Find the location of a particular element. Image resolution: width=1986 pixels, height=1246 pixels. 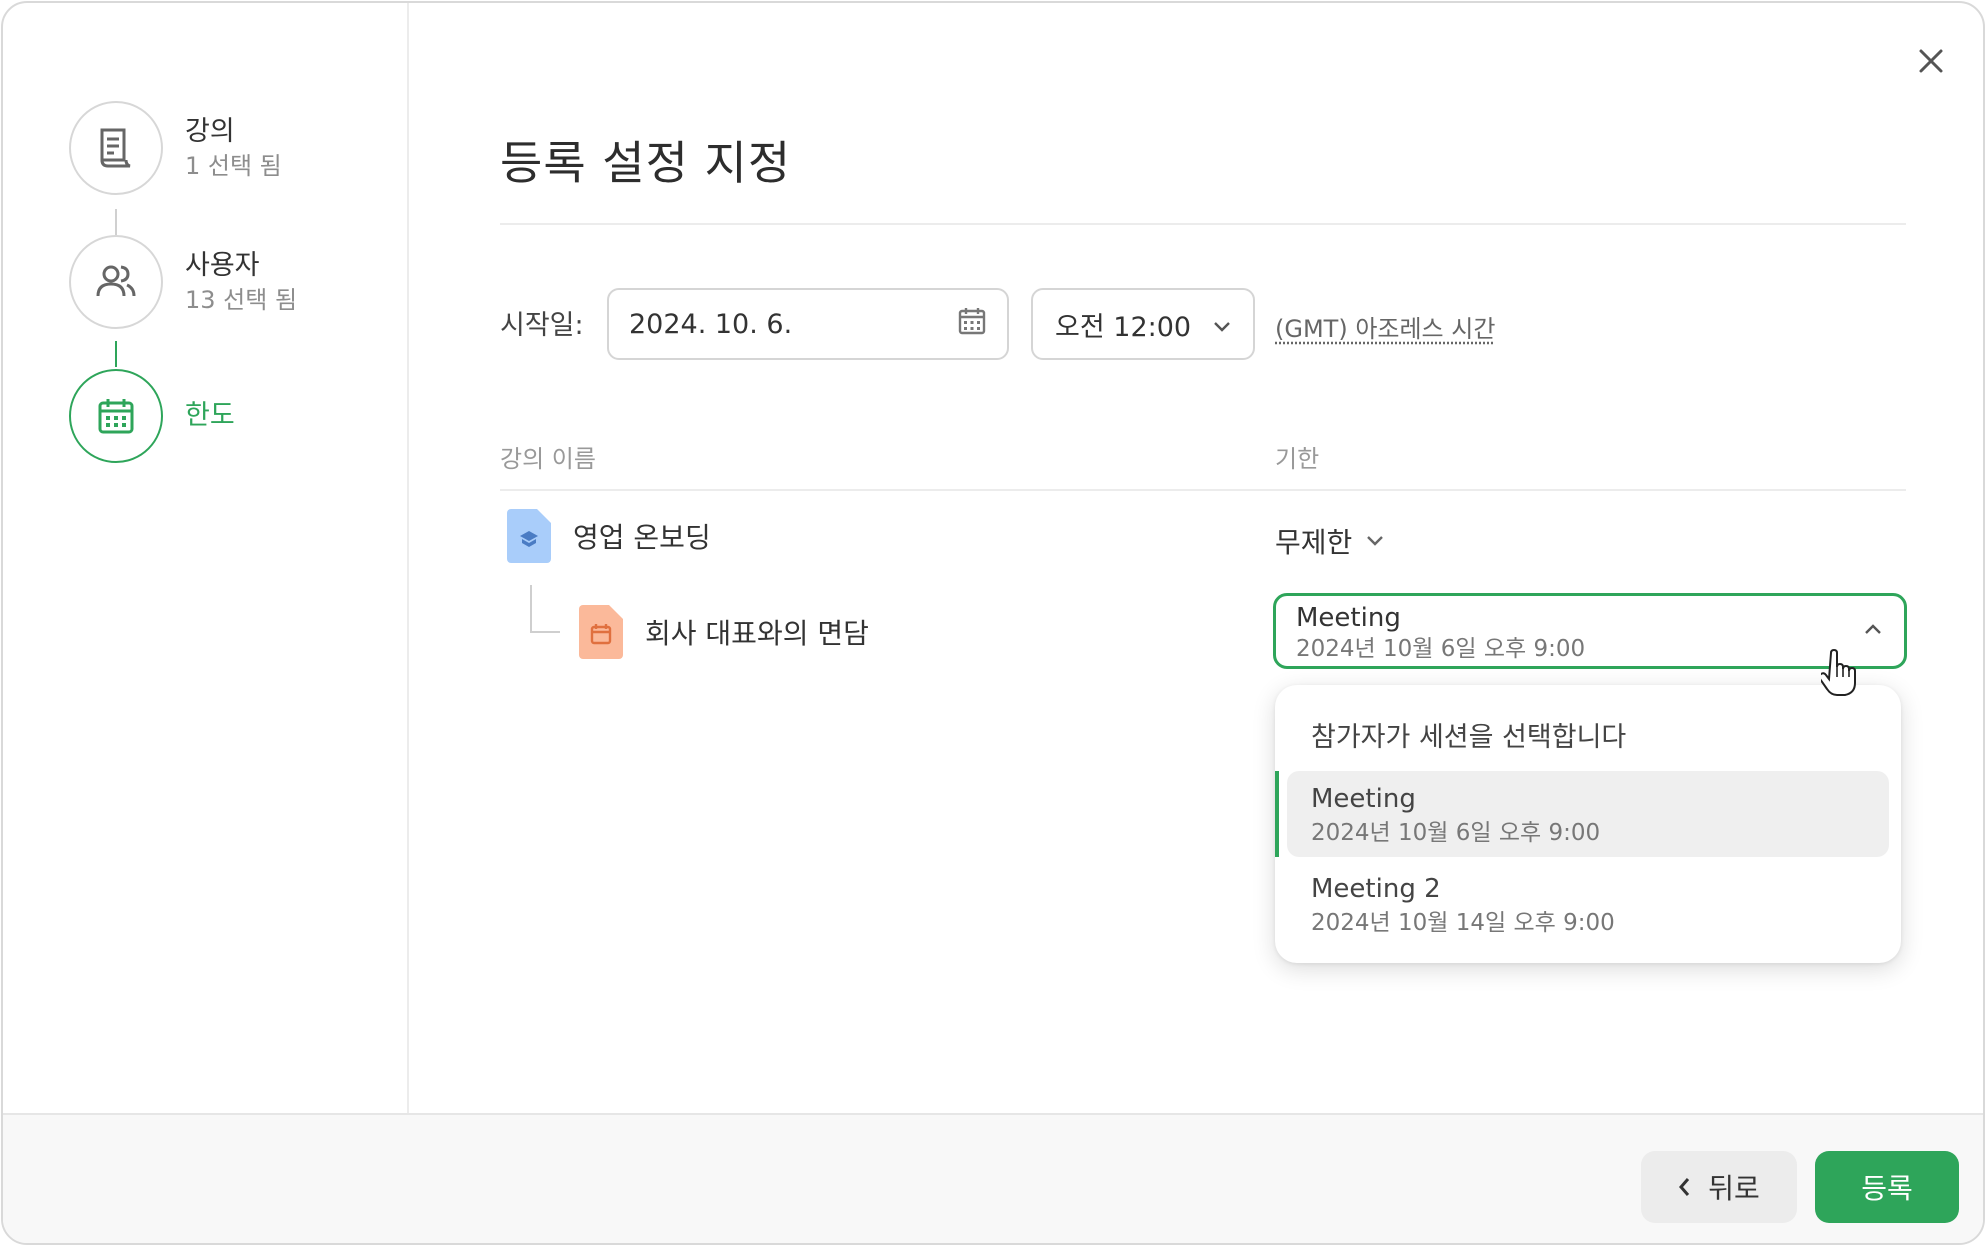

dropdown-option: Meeting 2024년 10월 6일 오후 9:00 is located at coordinates (1588, 814).